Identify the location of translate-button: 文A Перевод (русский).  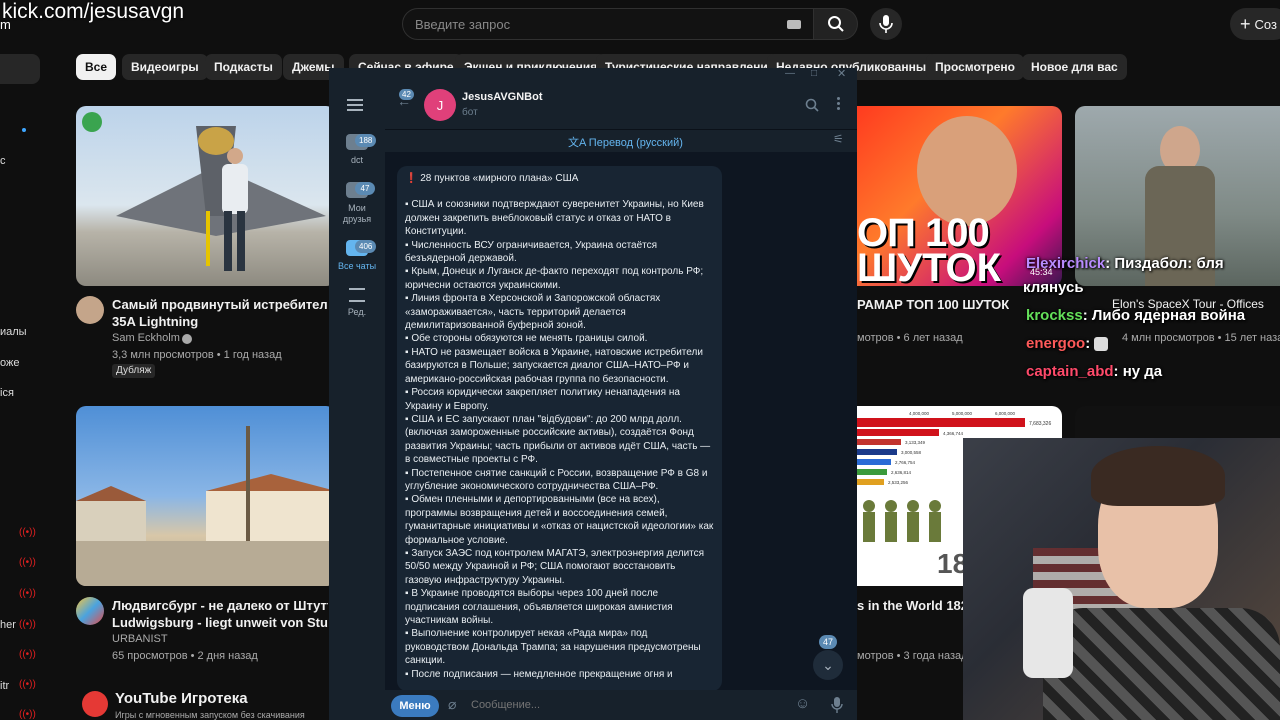
(625, 142).